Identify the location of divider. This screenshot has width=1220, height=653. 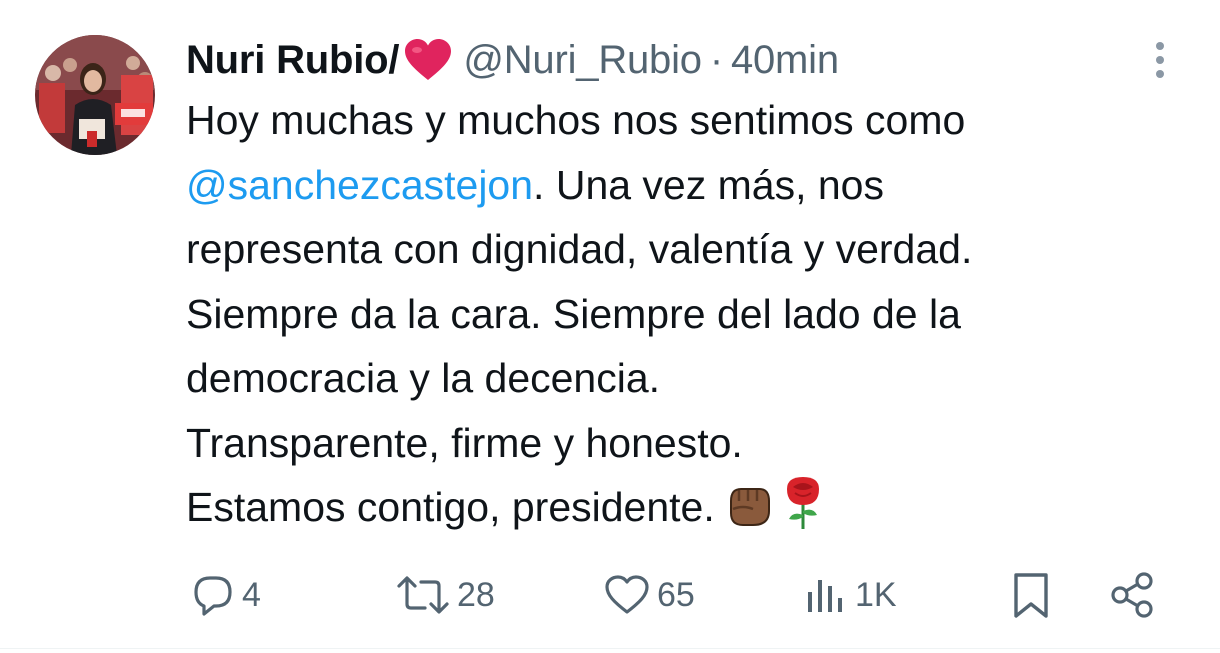
(610, 648).